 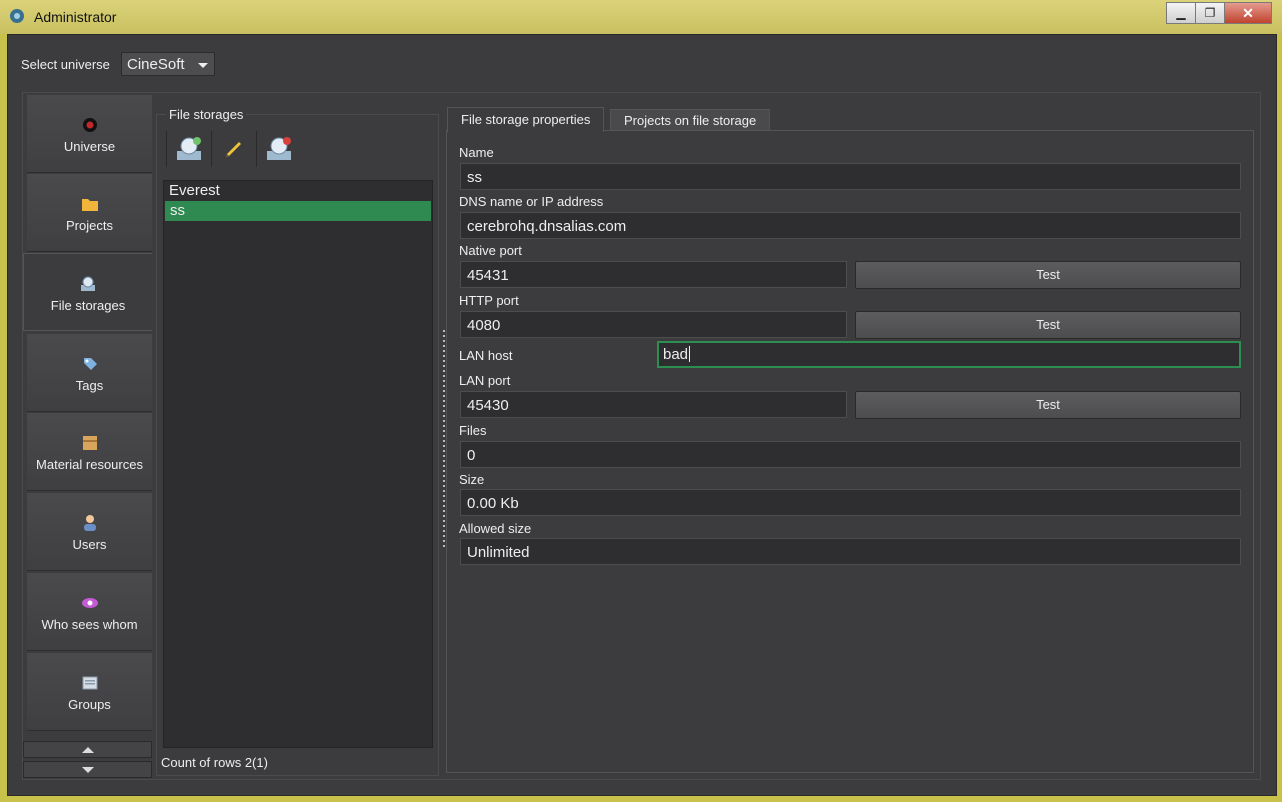 I want to click on native-port-field: 45431, so click(x=653, y=274).